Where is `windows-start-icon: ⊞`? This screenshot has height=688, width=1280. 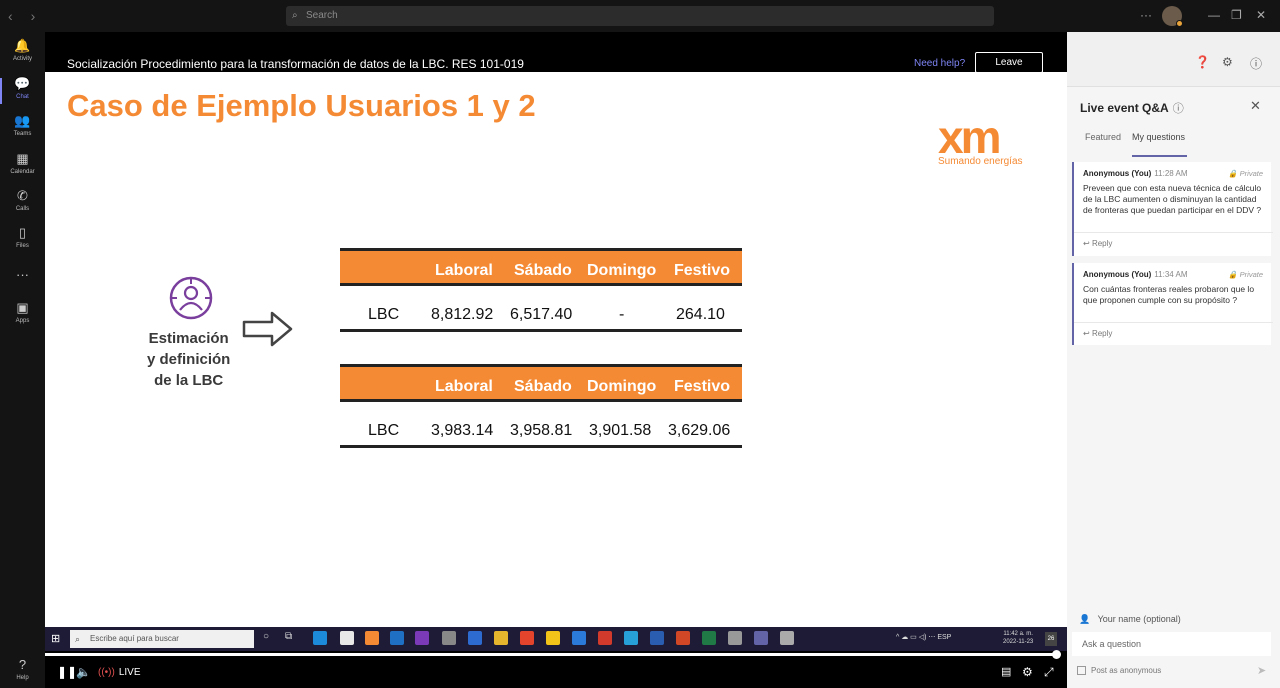
windows-start-icon: ⊞ is located at coordinates (56, 639).